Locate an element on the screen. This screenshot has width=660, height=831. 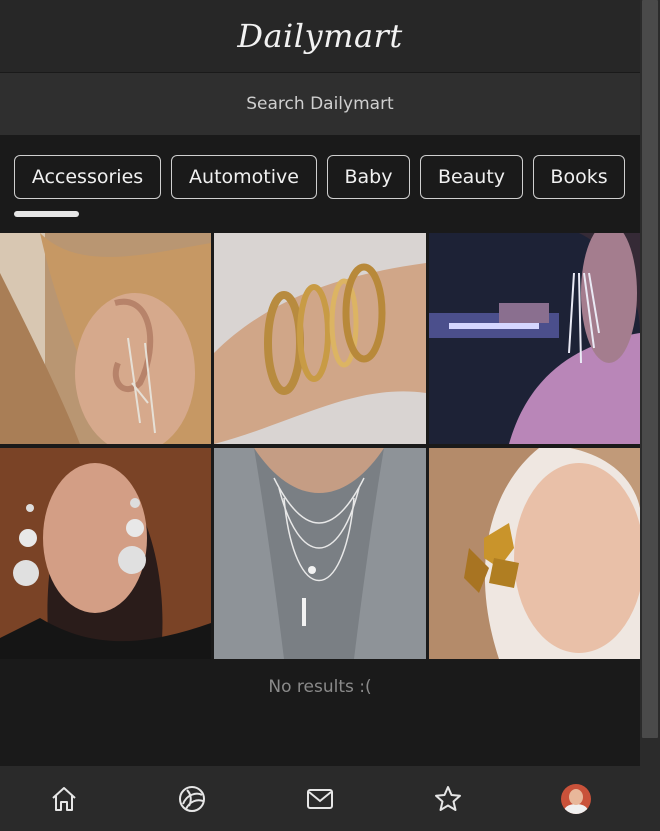
nav-home-button is located at coordinates (64, 799).